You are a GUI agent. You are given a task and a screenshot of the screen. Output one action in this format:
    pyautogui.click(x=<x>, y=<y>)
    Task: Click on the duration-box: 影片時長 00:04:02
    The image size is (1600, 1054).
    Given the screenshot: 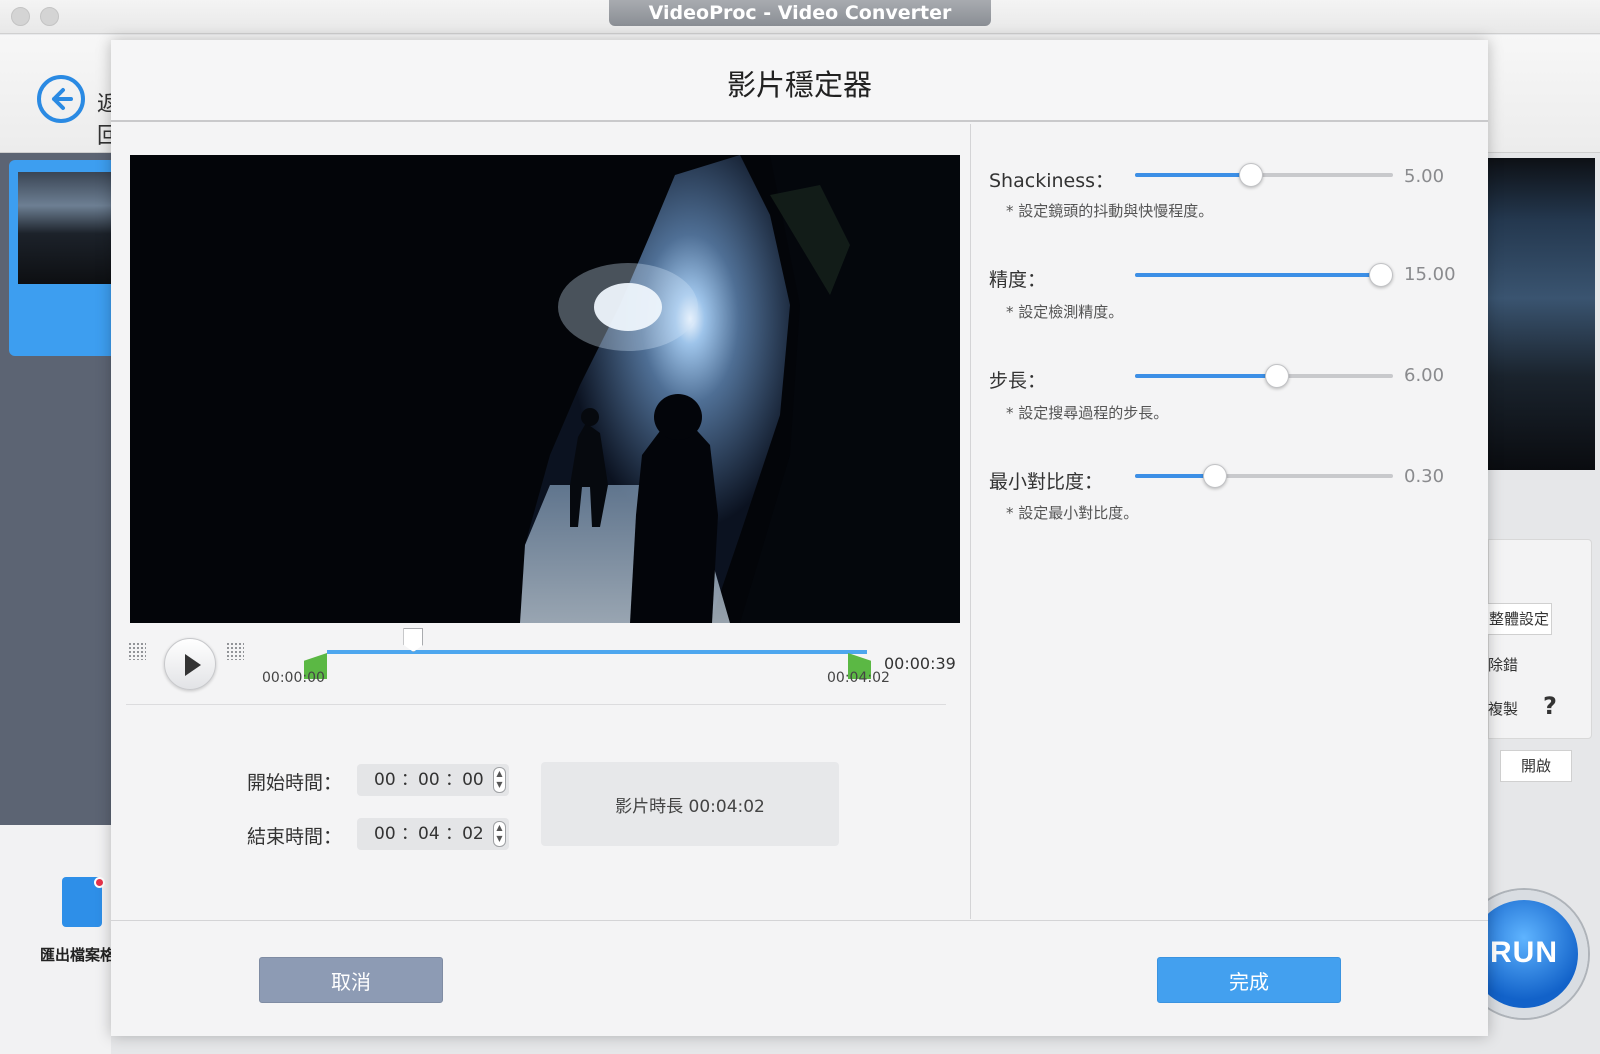 What is the action you would take?
    pyautogui.click(x=690, y=804)
    